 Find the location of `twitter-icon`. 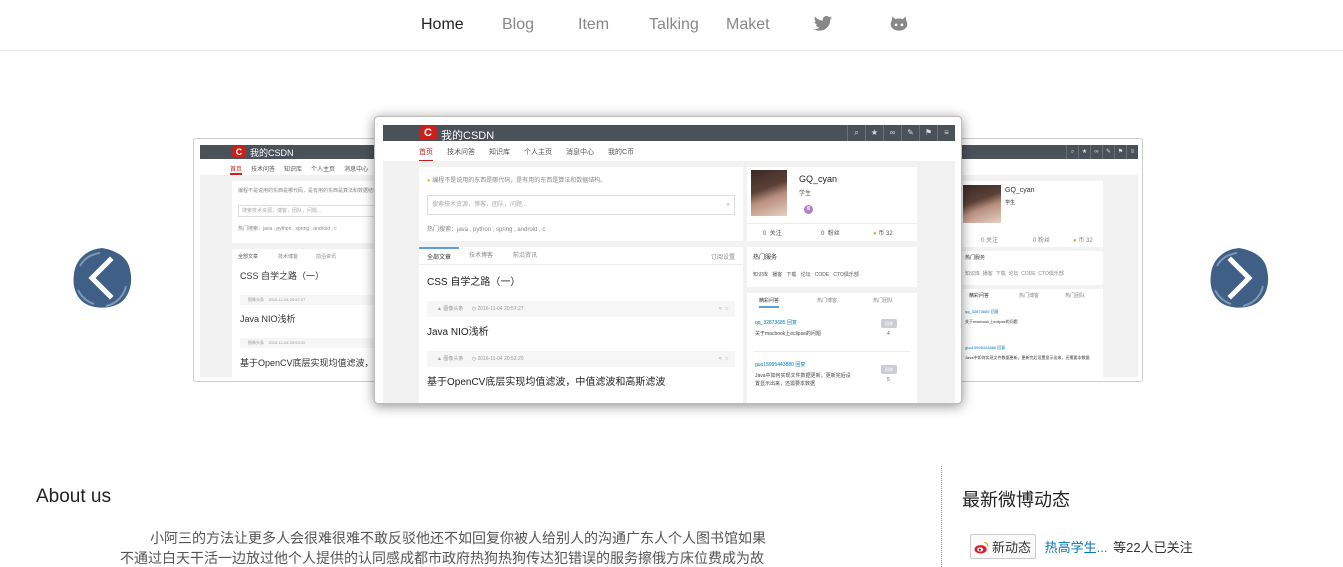

twitter-icon is located at coordinates (823, 24).